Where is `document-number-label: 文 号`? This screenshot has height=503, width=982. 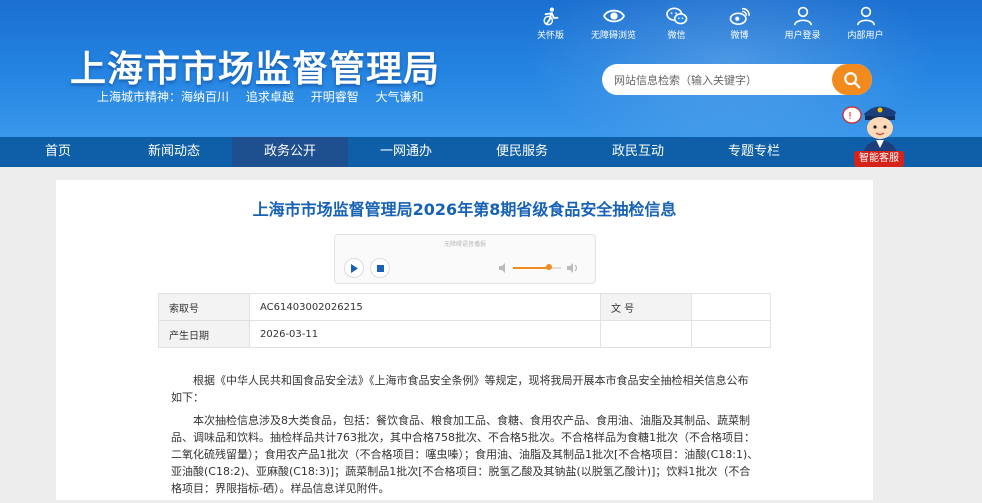
document-number-label: 文 号 is located at coordinates (646, 307).